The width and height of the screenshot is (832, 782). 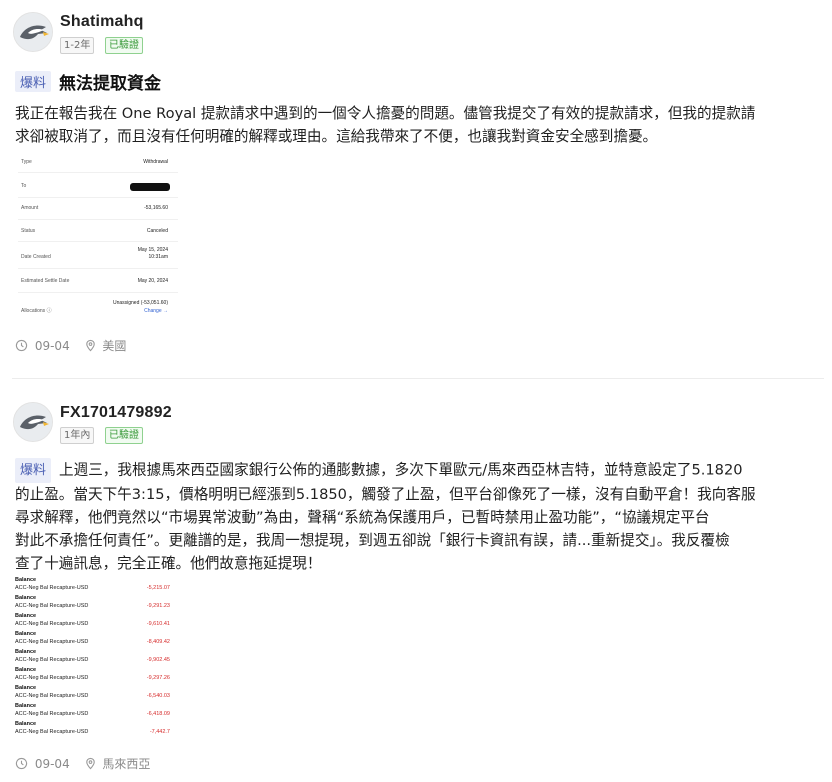 What do you see at coordinates (150, 187) in the screenshot?
I see `redacted-block` at bounding box center [150, 187].